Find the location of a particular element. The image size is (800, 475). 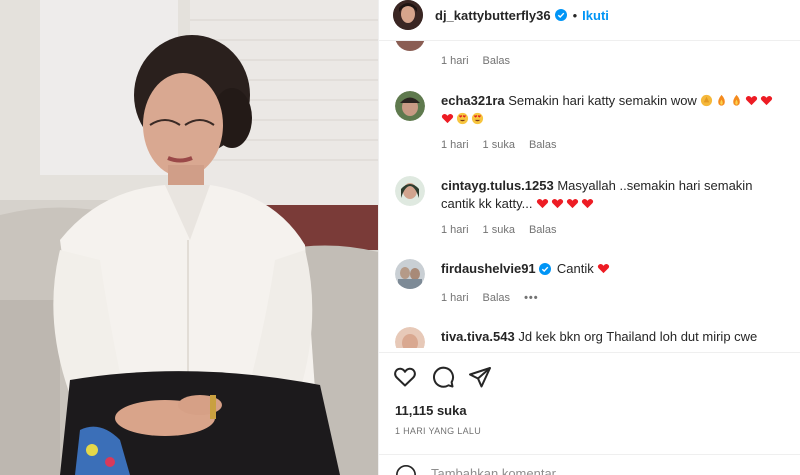

post-actions-bar is located at coordinates (589, 374).